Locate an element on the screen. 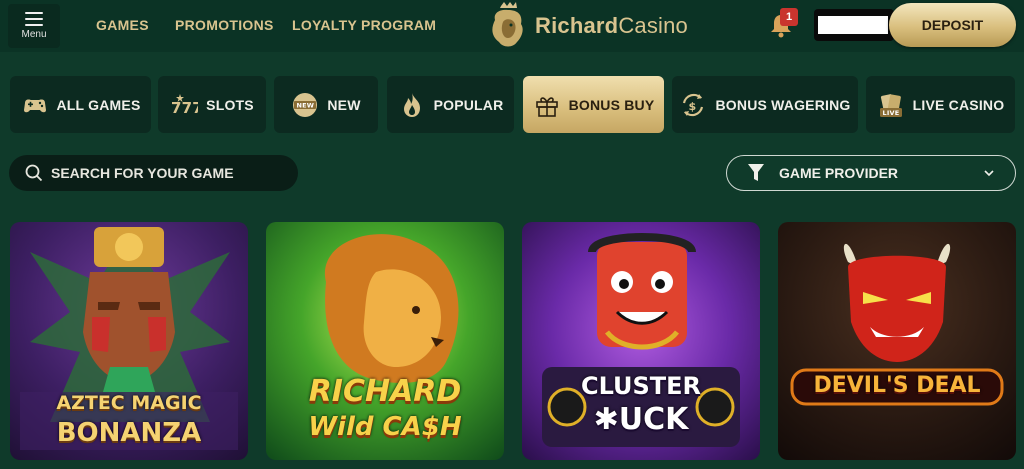 Image resolution: width=1024 pixels, height=469 pixels. category-all-games: ALL GAMES is located at coordinates (80, 104).